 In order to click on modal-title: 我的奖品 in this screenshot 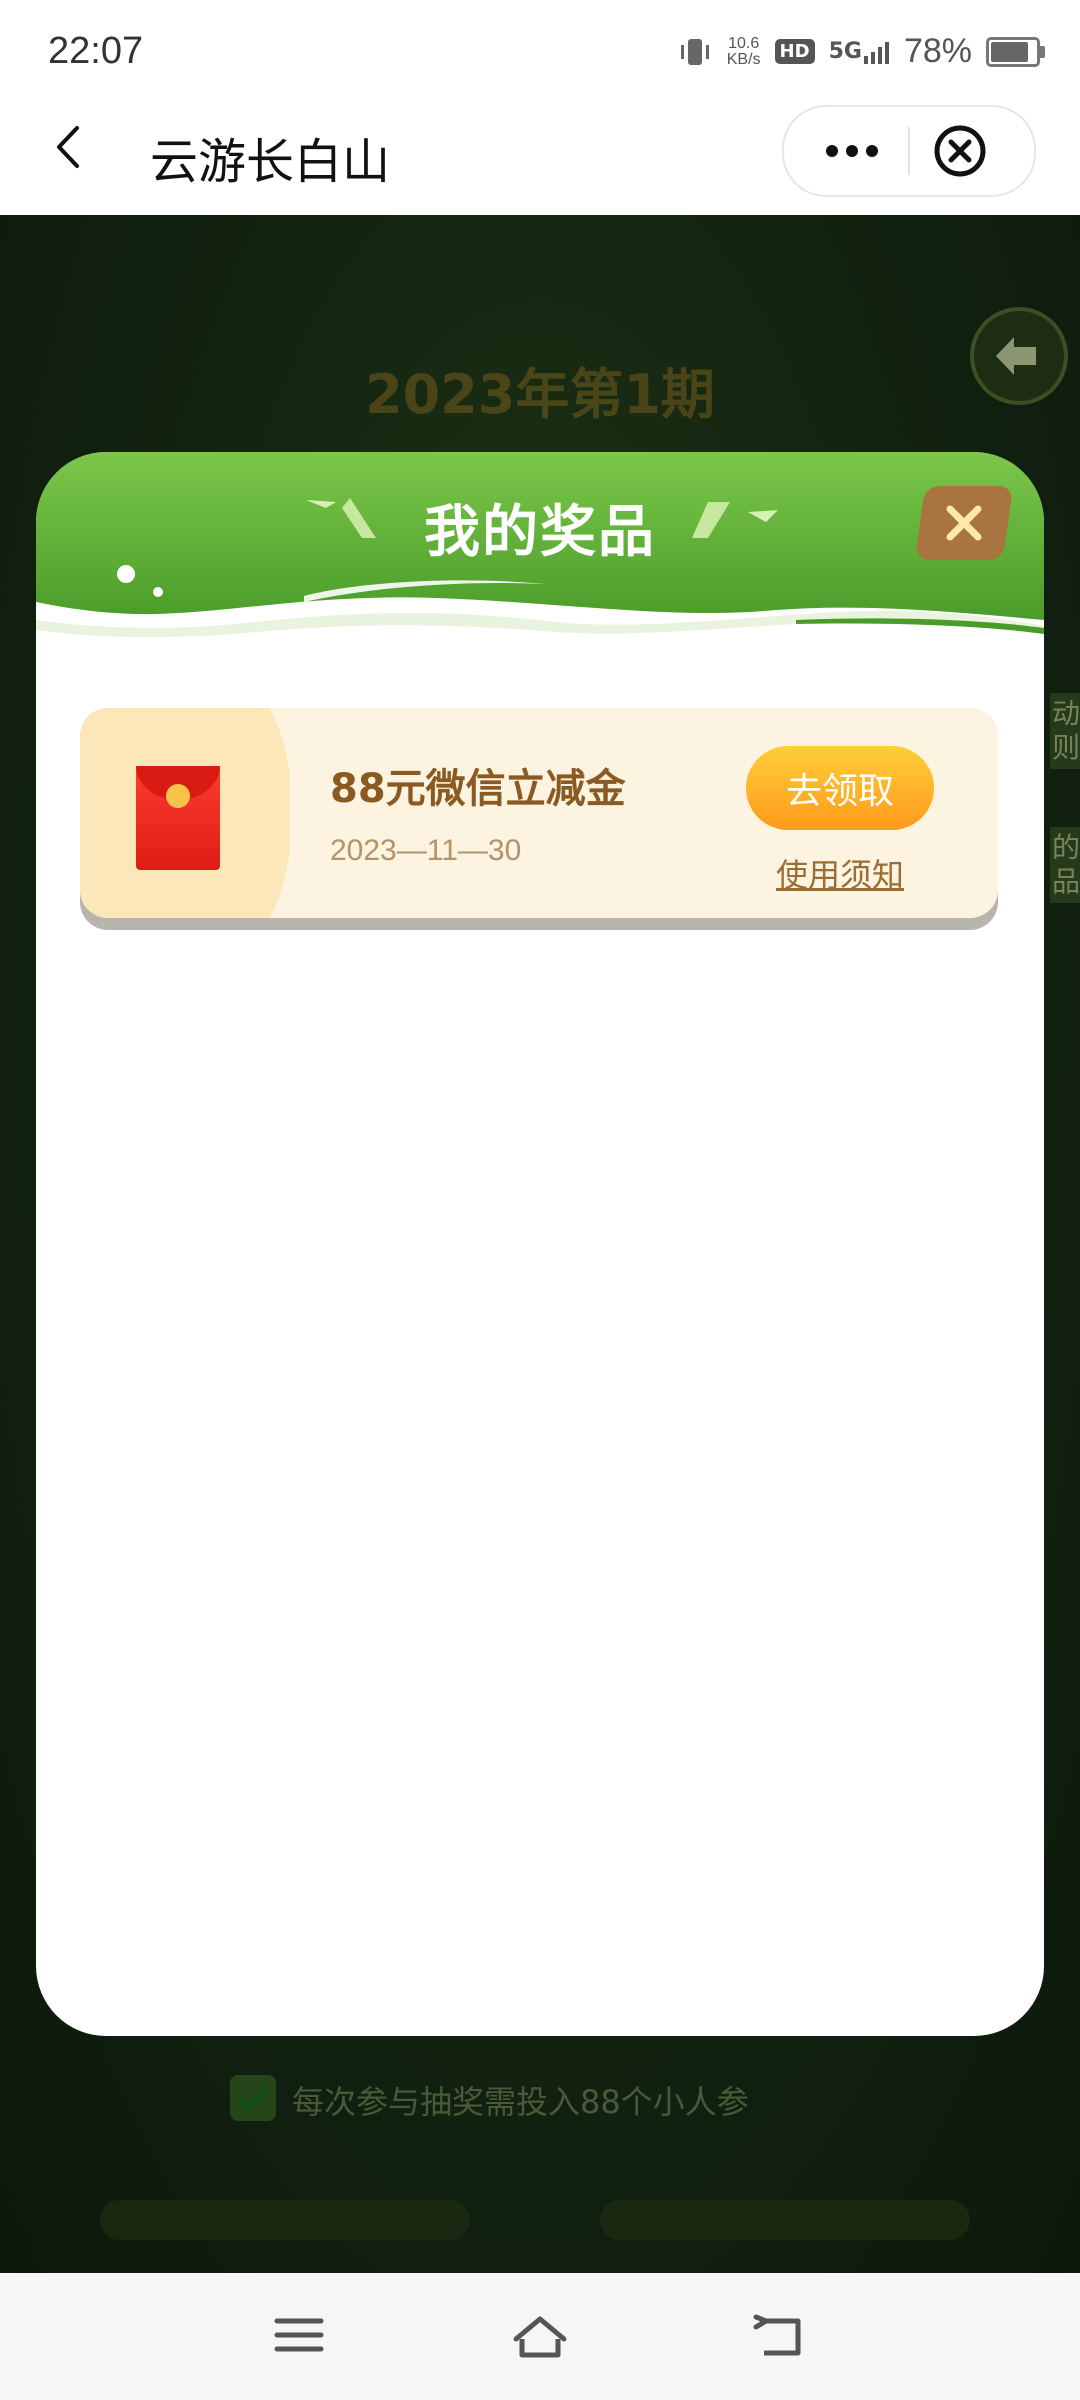, I will do `click(540, 532)`.